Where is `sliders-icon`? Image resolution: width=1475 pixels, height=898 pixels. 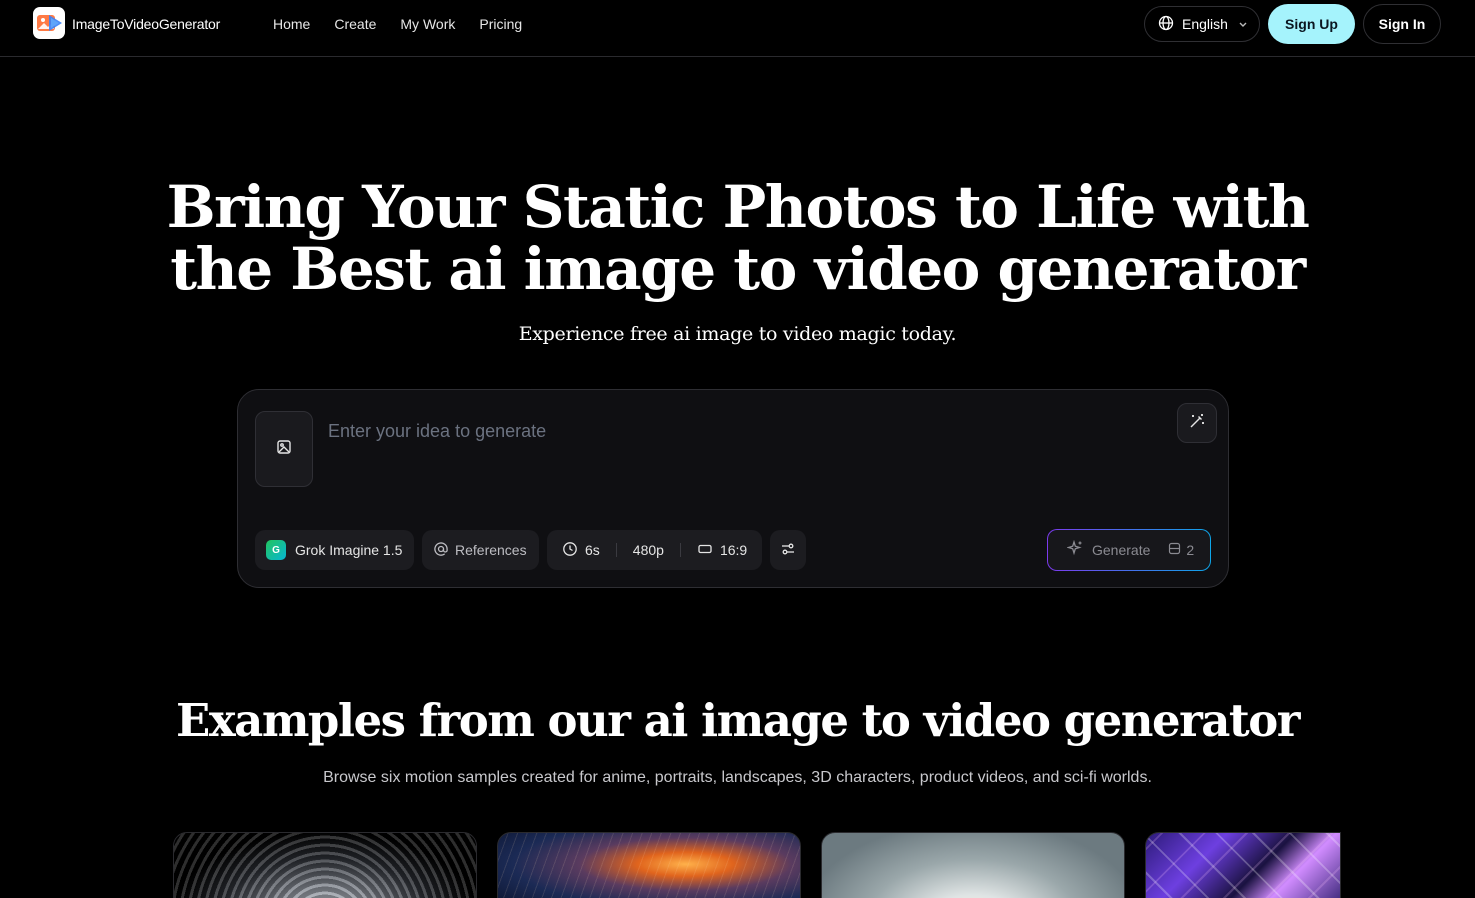
sliders-icon is located at coordinates (788, 550).